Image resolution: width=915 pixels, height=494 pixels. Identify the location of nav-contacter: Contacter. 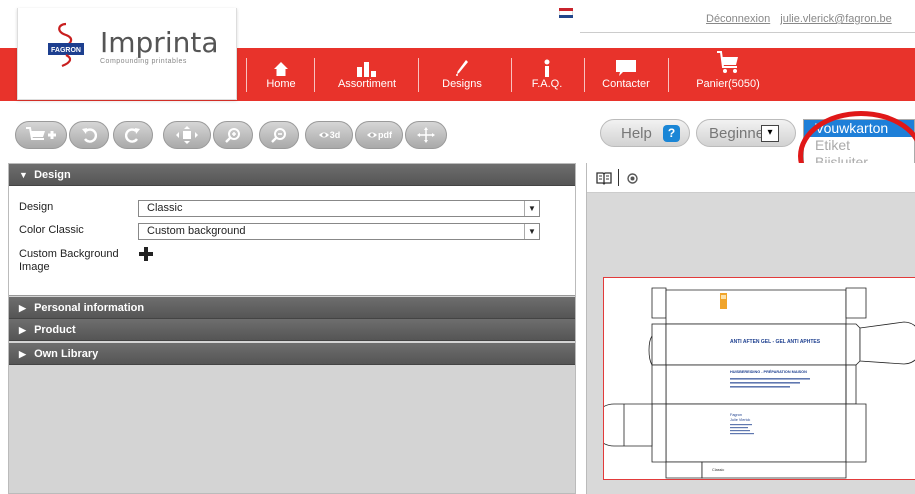
(626, 74).